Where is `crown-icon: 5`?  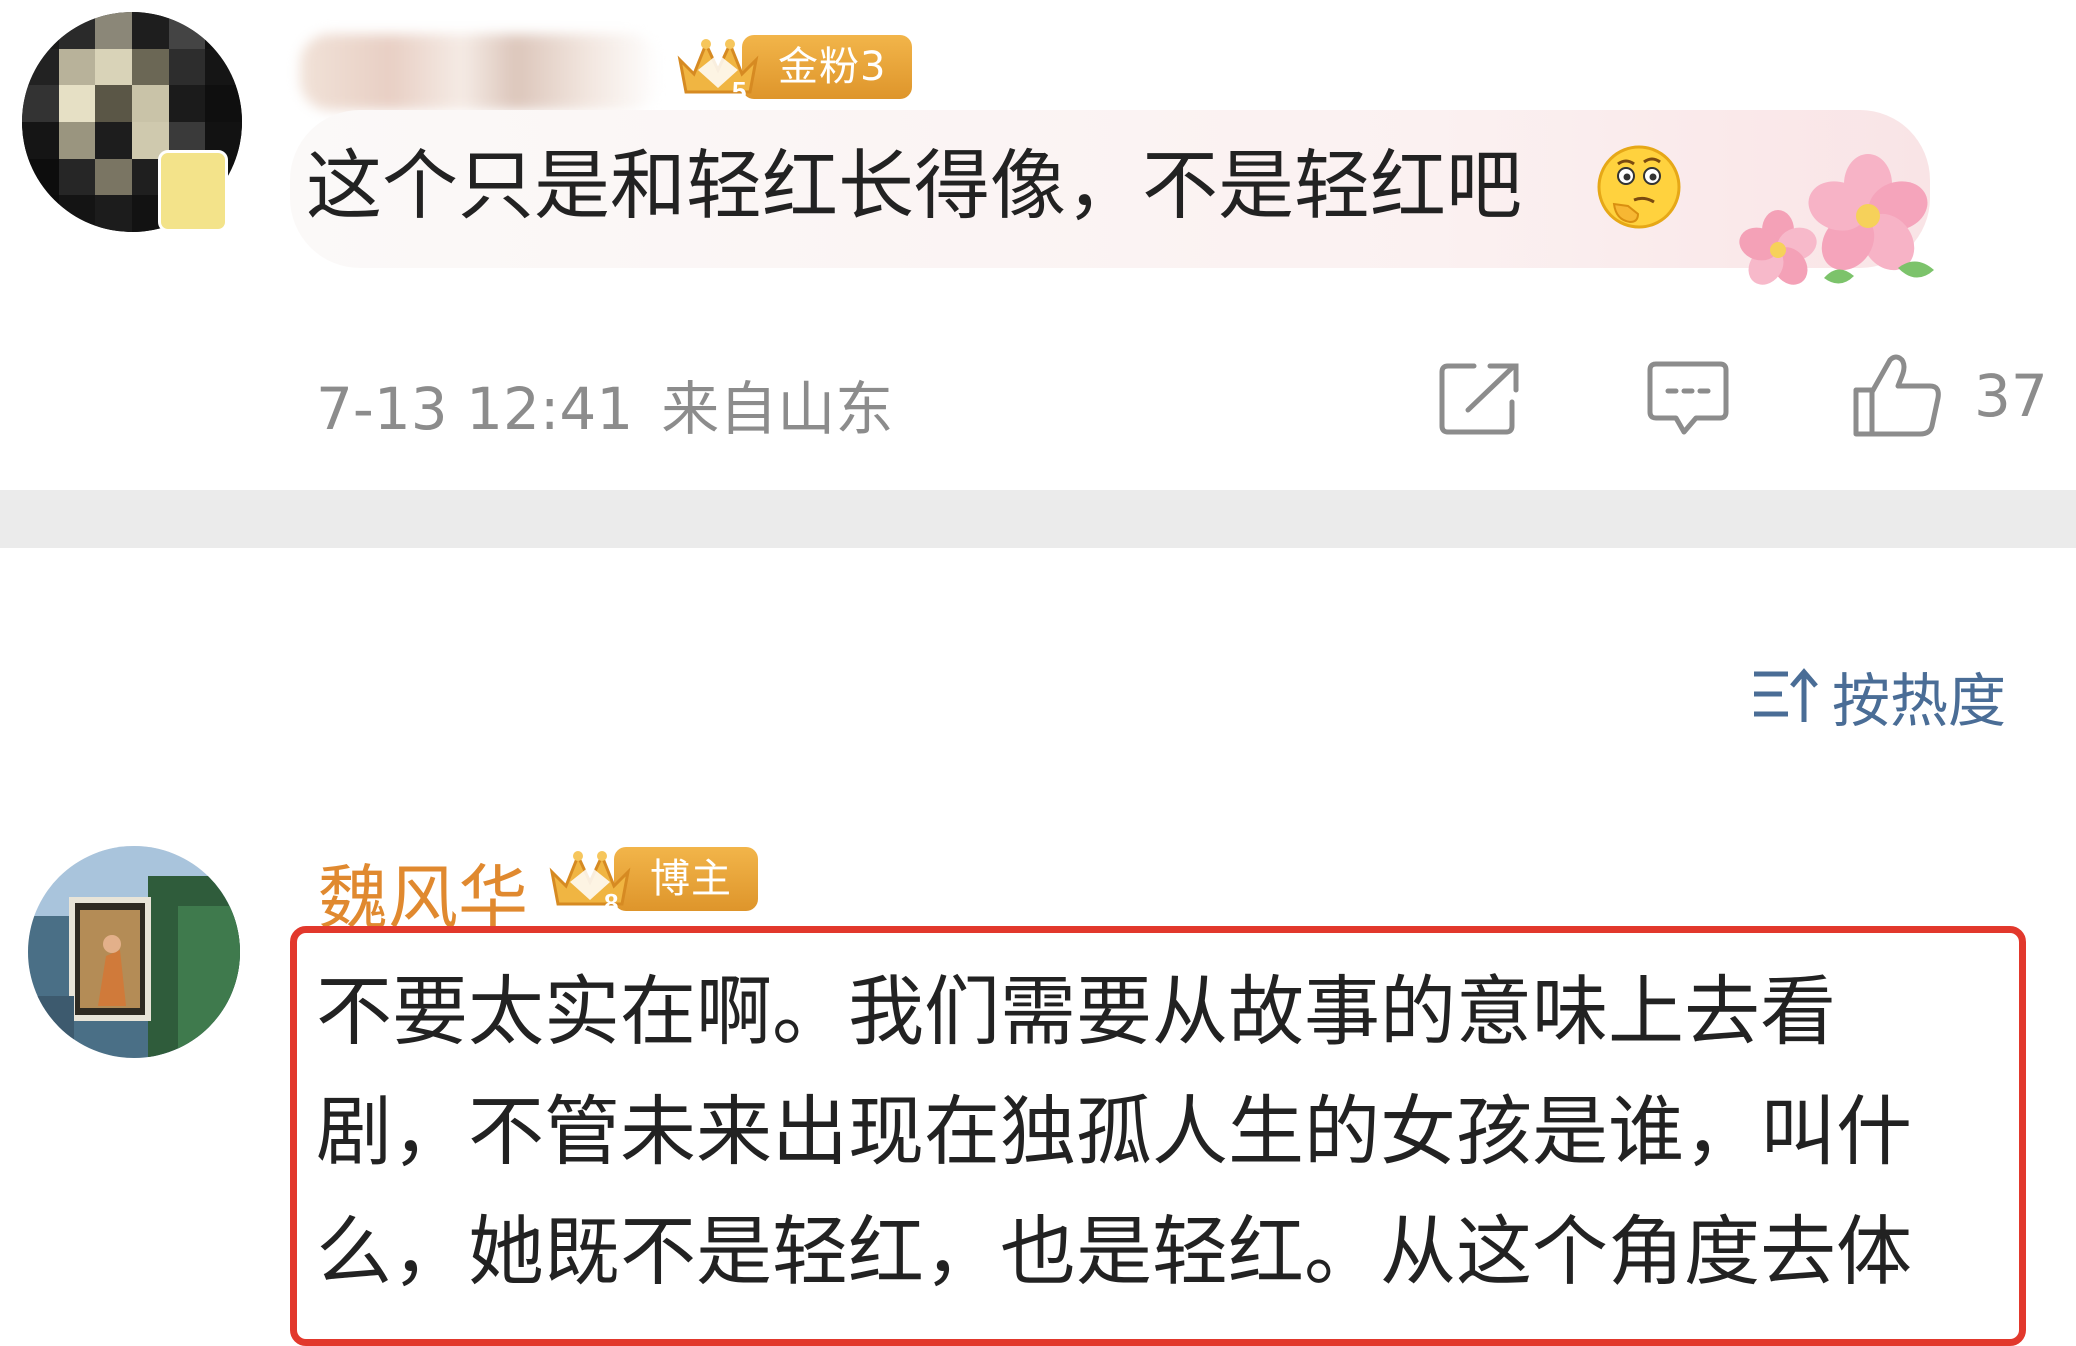 crown-icon: 5 is located at coordinates (718, 68).